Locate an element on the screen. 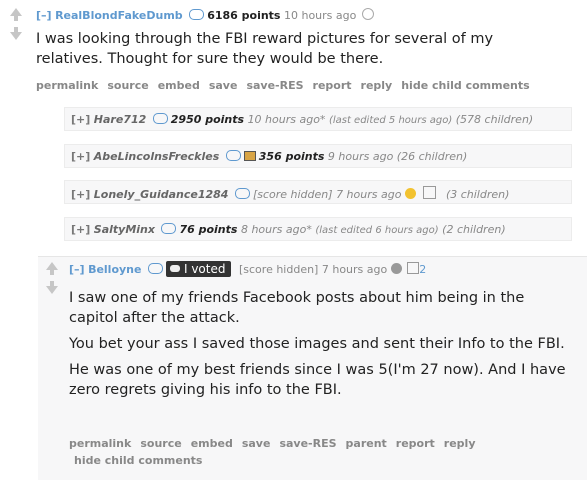  author-link: Lonely_Guidance1284 is located at coordinates (161, 194).